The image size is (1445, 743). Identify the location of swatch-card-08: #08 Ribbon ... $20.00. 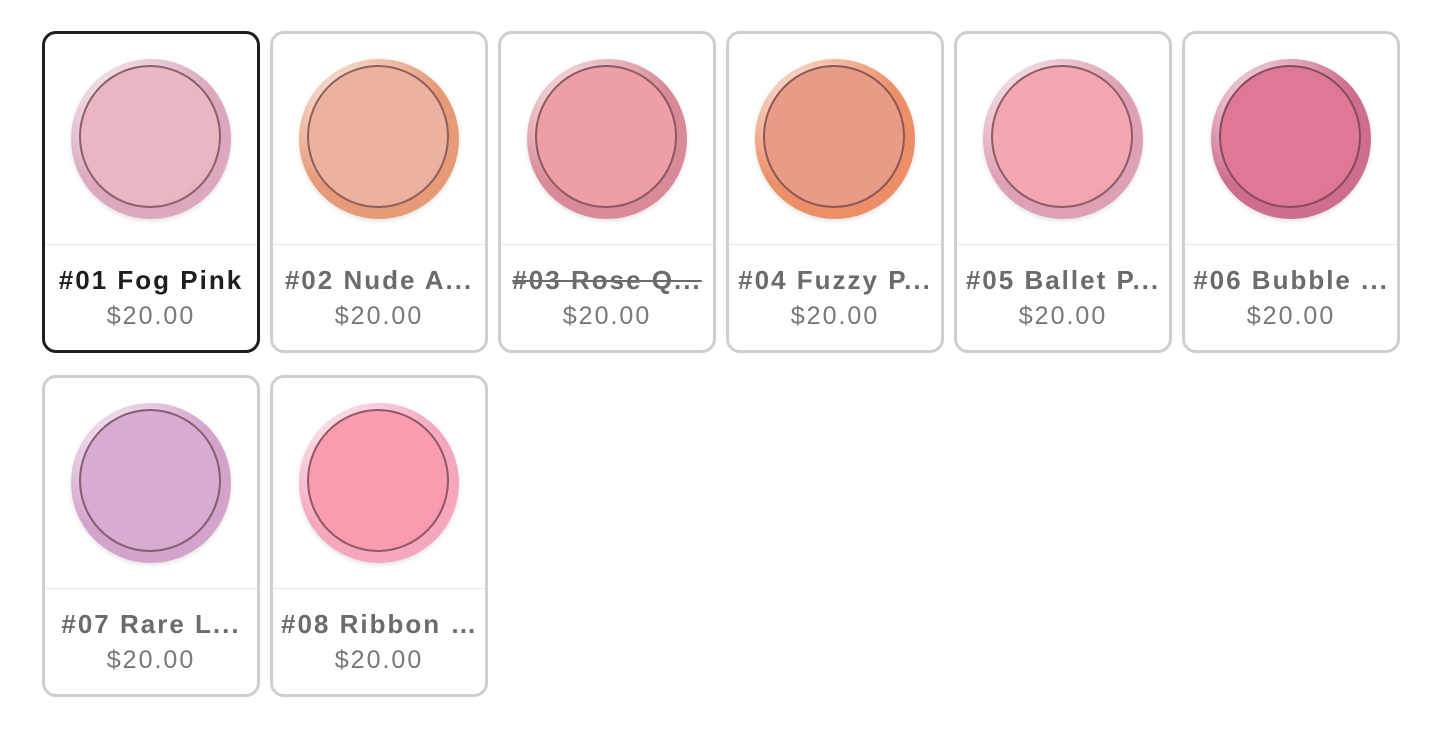
(379, 536).